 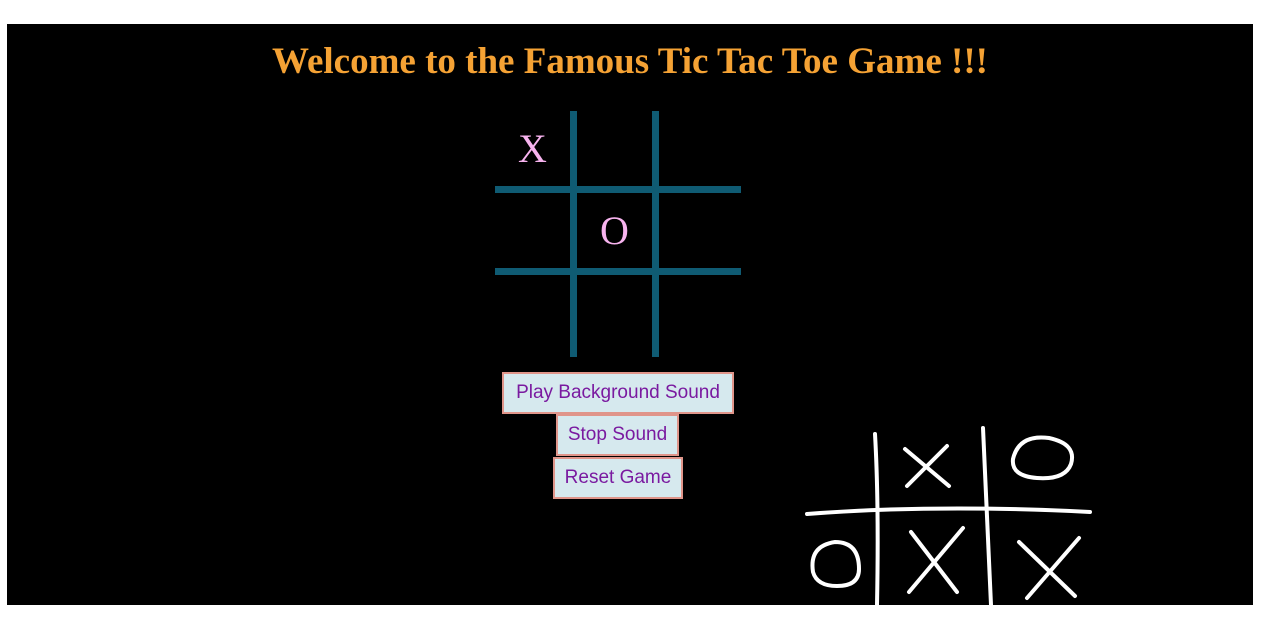 What do you see at coordinates (618, 393) in the screenshot?
I see `play-background-sound-button: Play Background Sound` at bounding box center [618, 393].